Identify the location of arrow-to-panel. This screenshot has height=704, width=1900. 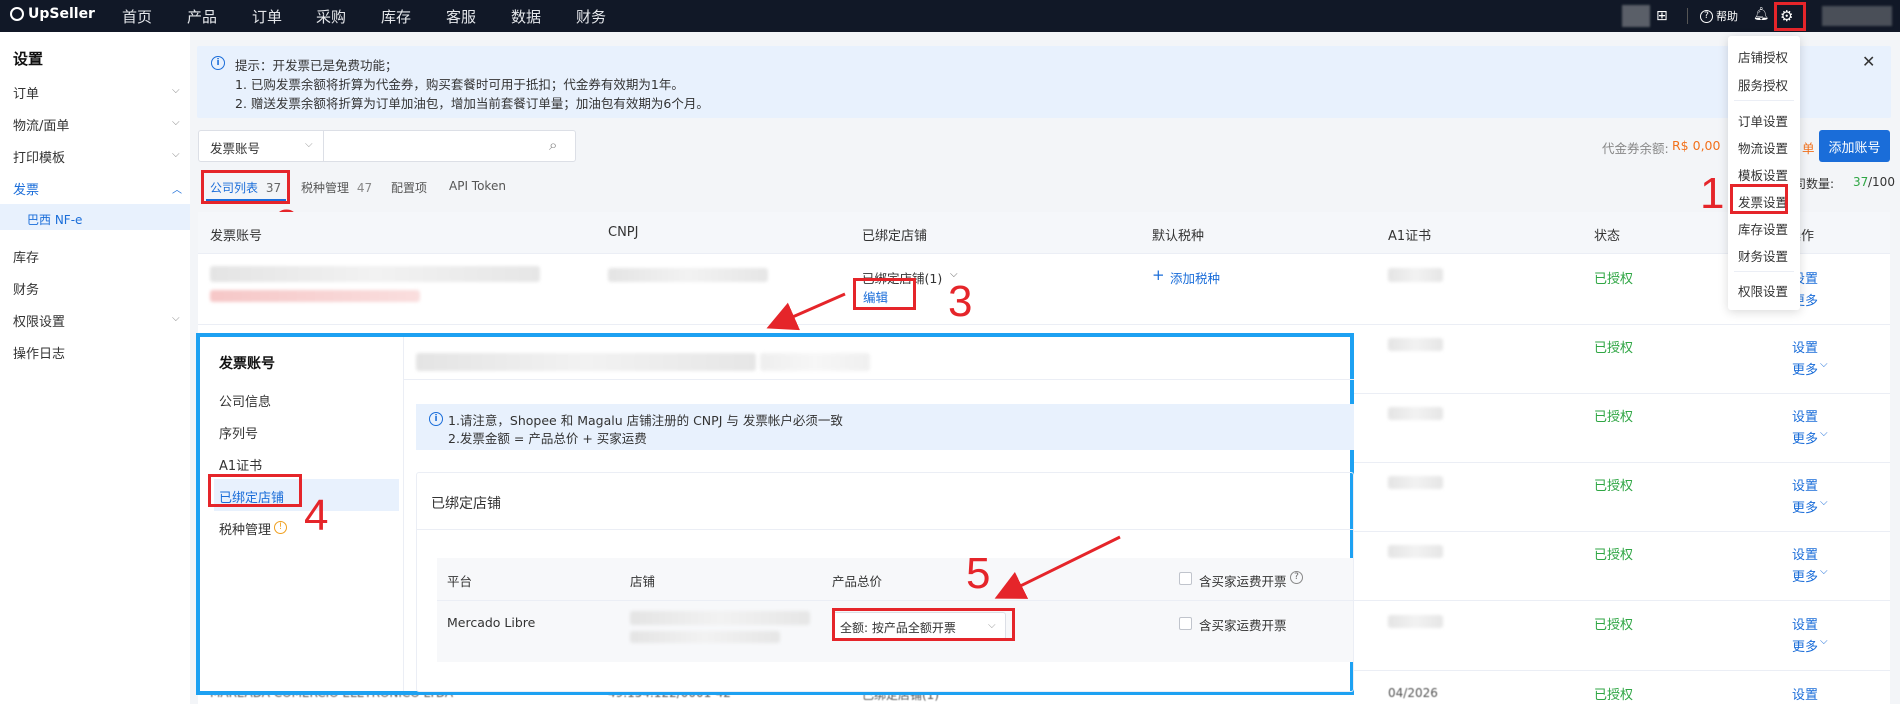
(806, 311).